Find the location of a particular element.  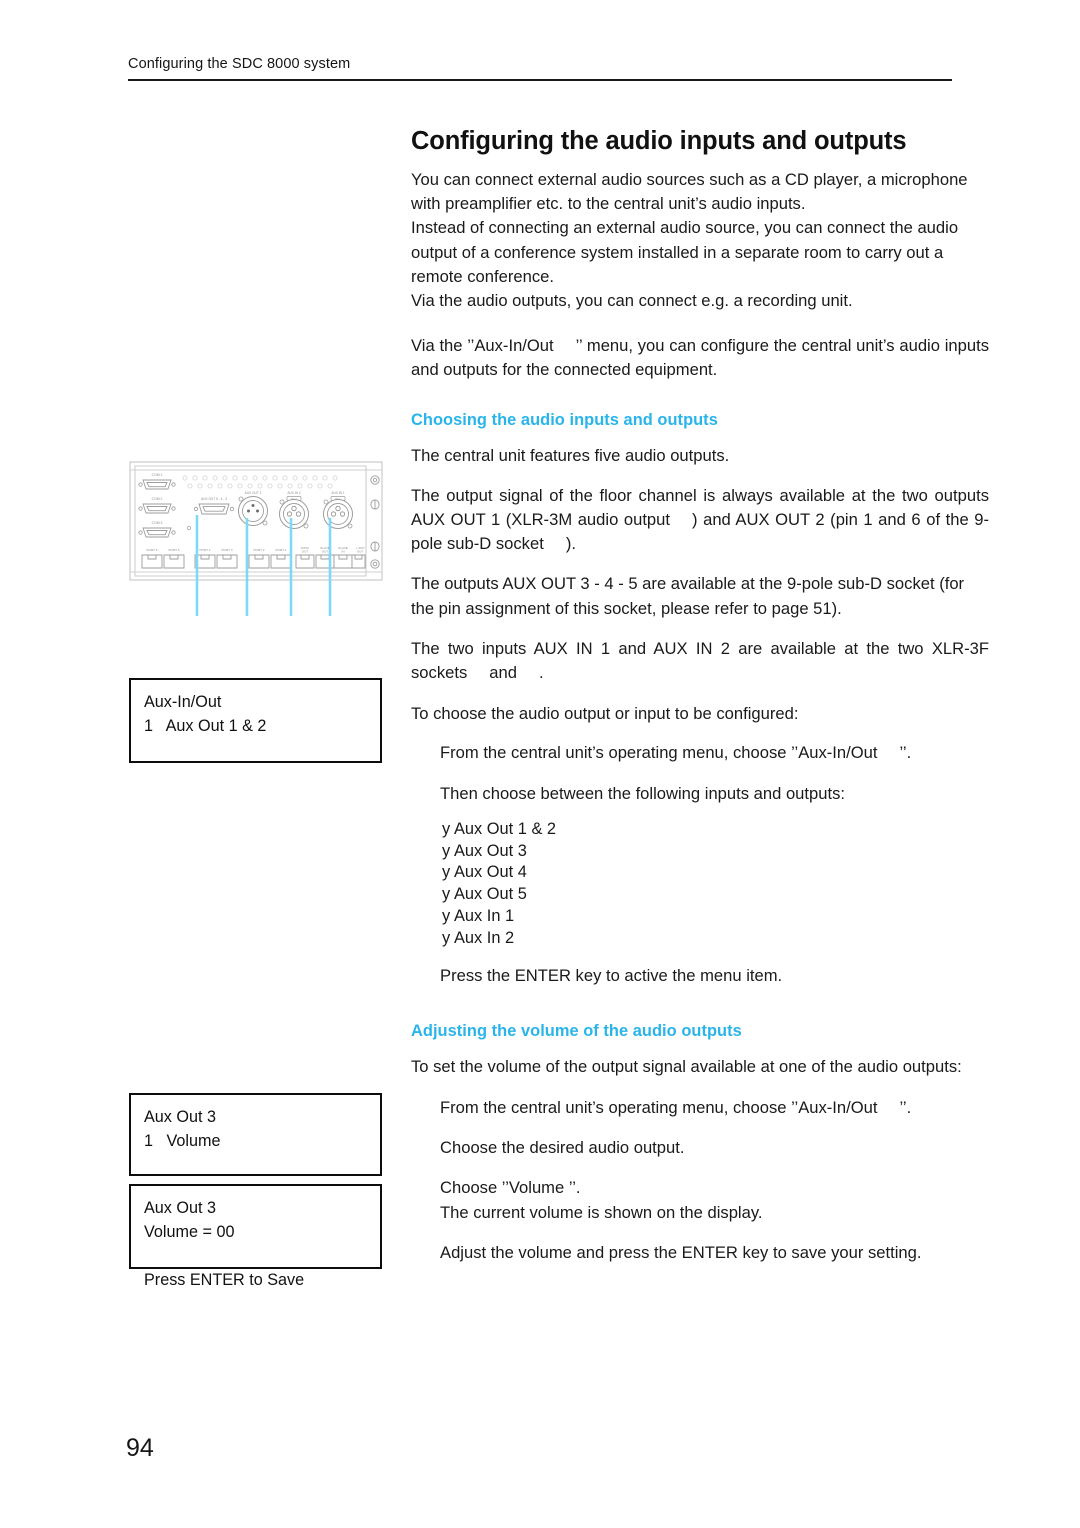

running-header: Configuring the SDC 8000 system is located at coordinates (540, 69).